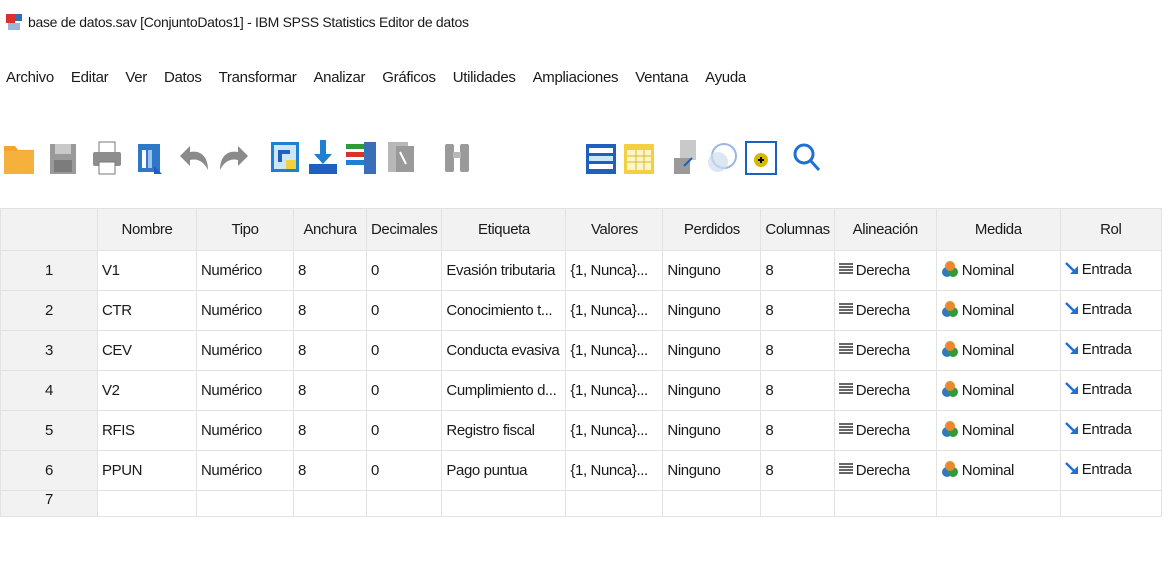 The width and height of the screenshot is (1172, 583). What do you see at coordinates (49, 503) in the screenshot?
I see `row-number: 7` at bounding box center [49, 503].